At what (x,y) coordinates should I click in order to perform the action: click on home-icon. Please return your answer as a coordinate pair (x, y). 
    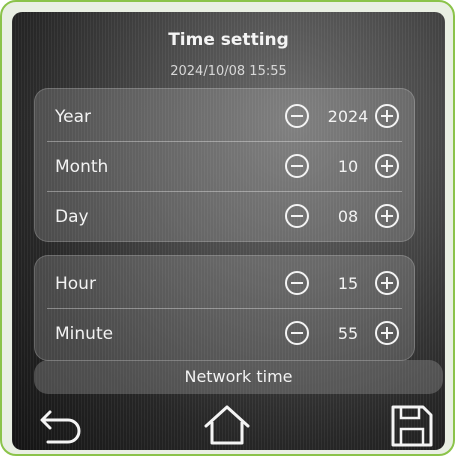
    Looking at the image, I should click on (227, 425).